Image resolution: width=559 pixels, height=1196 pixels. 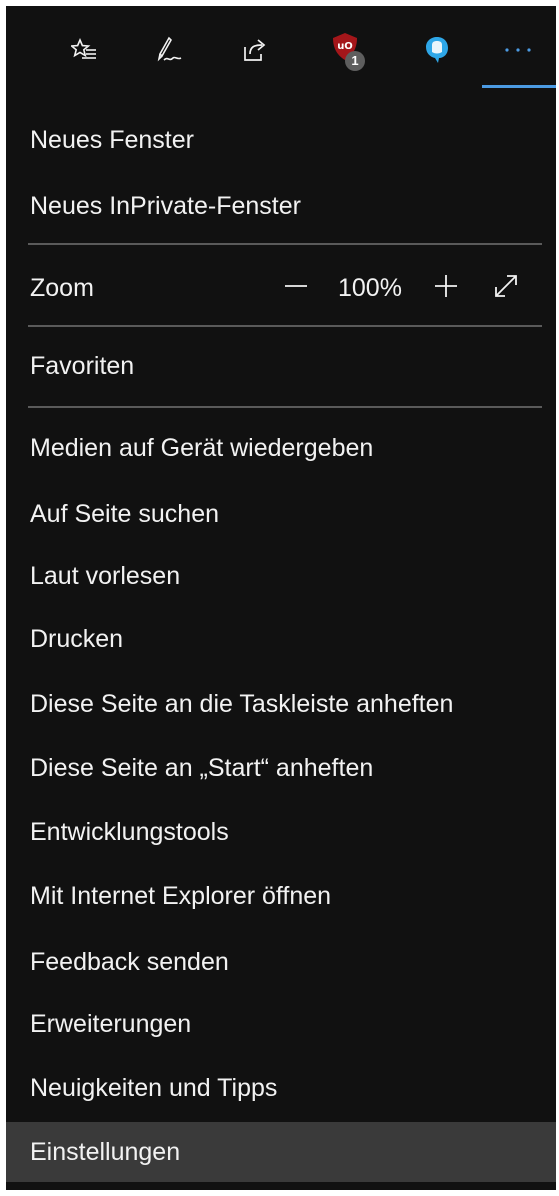 I want to click on favorites-list-star-icon, so click(x=84, y=50).